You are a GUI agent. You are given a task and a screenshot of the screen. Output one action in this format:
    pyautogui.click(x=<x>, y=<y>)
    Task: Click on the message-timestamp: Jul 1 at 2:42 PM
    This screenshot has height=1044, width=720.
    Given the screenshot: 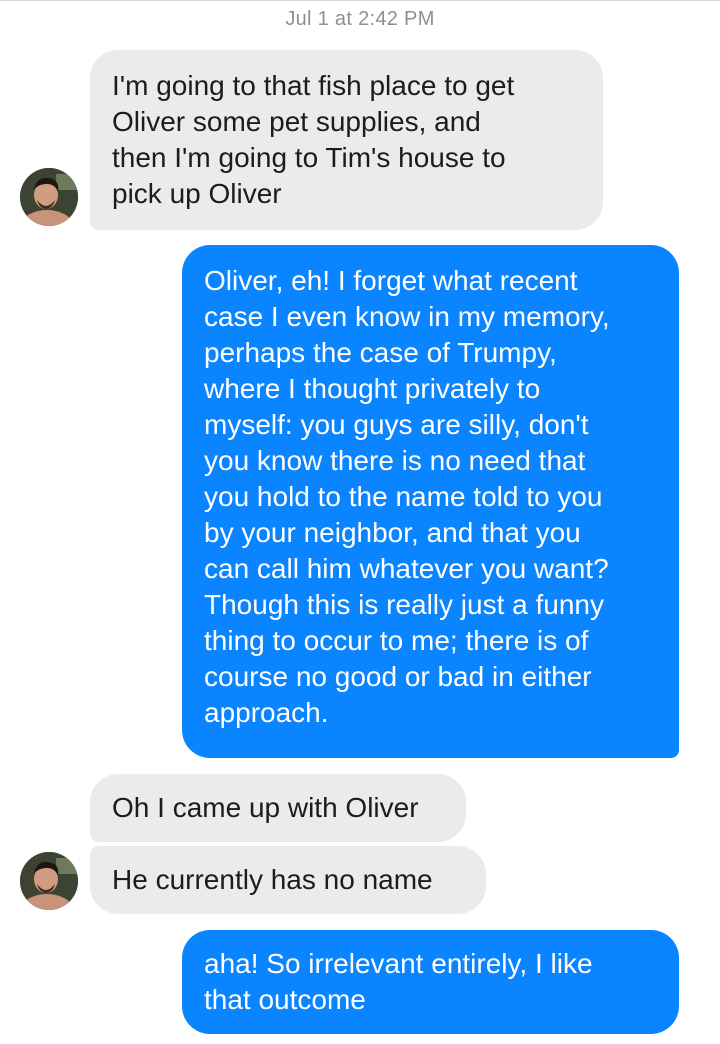 What is the action you would take?
    pyautogui.click(x=360, y=19)
    